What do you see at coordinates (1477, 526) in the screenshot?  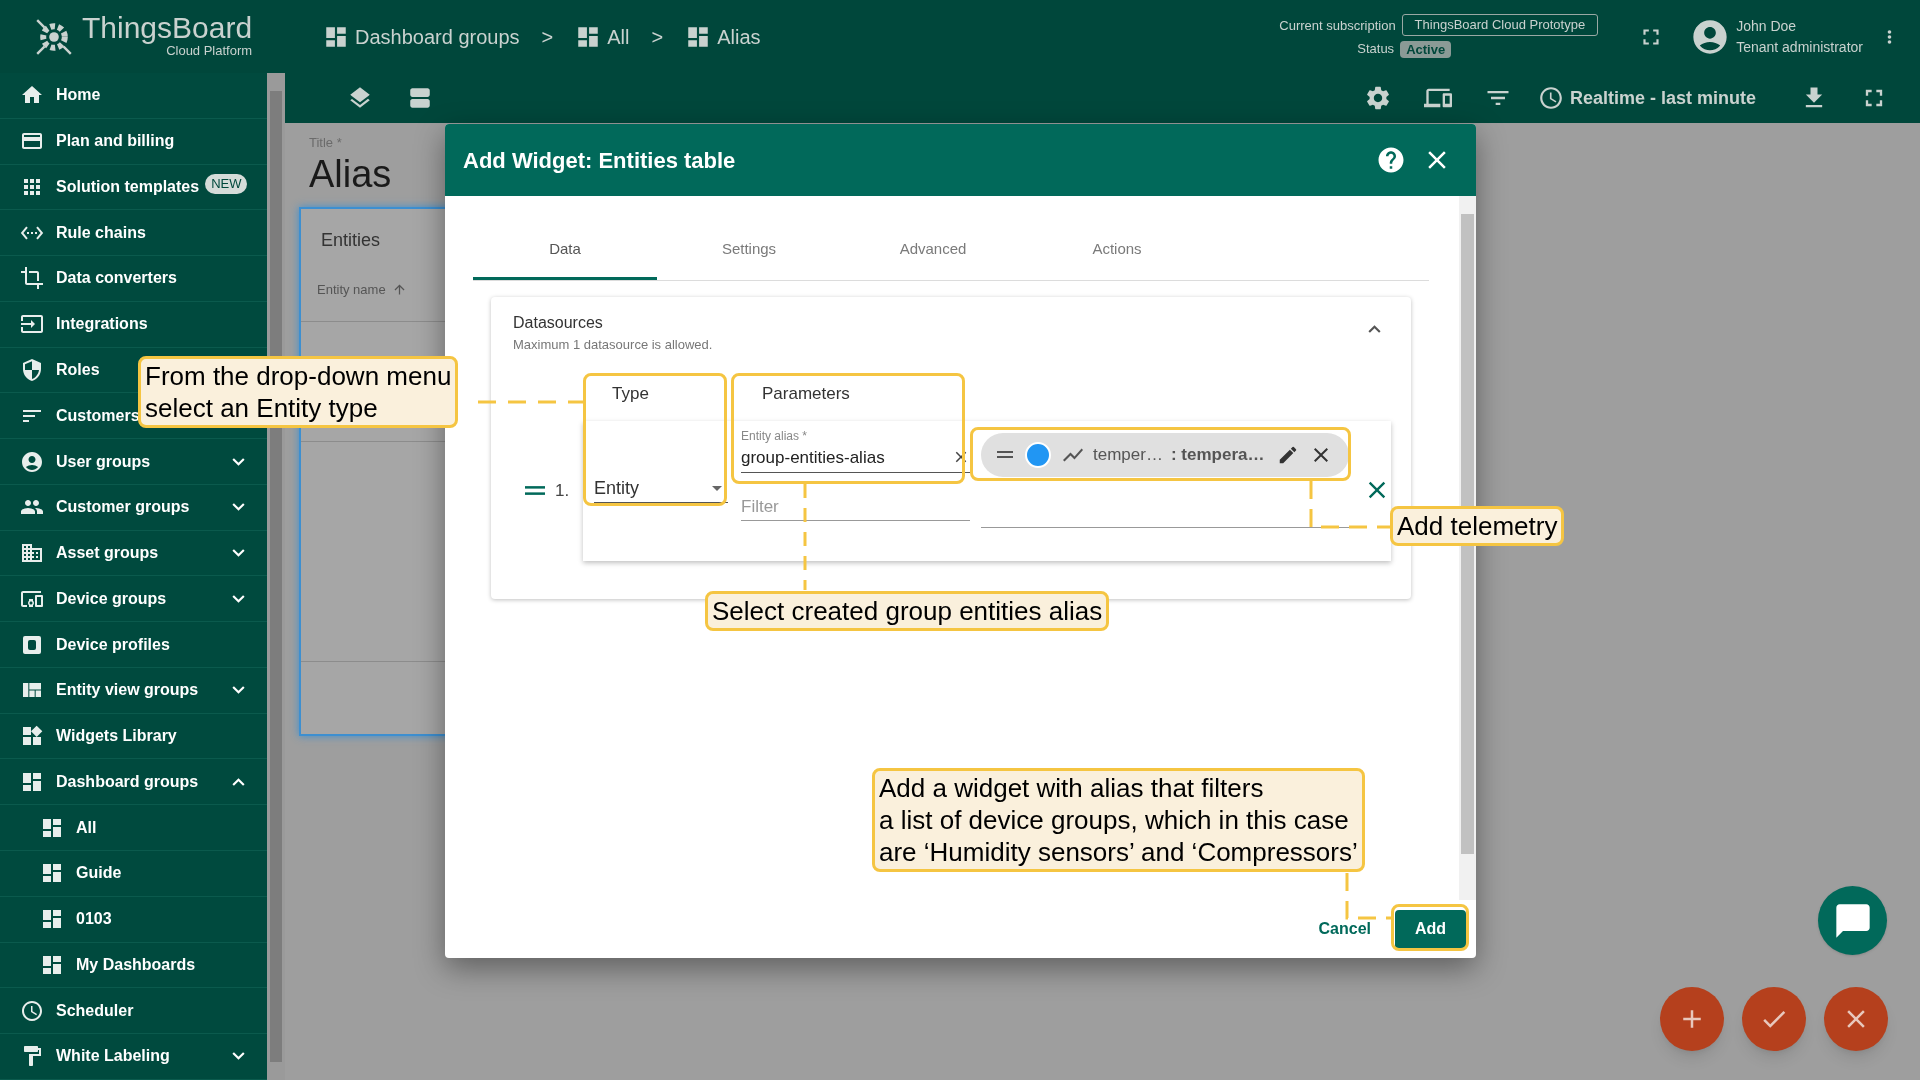 I see `callout-tooltip: Add telemetry` at bounding box center [1477, 526].